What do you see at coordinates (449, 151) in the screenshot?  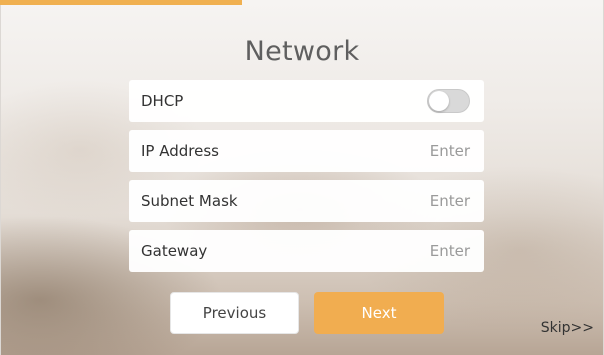 I see `ip-address-placeholder: Enter` at bounding box center [449, 151].